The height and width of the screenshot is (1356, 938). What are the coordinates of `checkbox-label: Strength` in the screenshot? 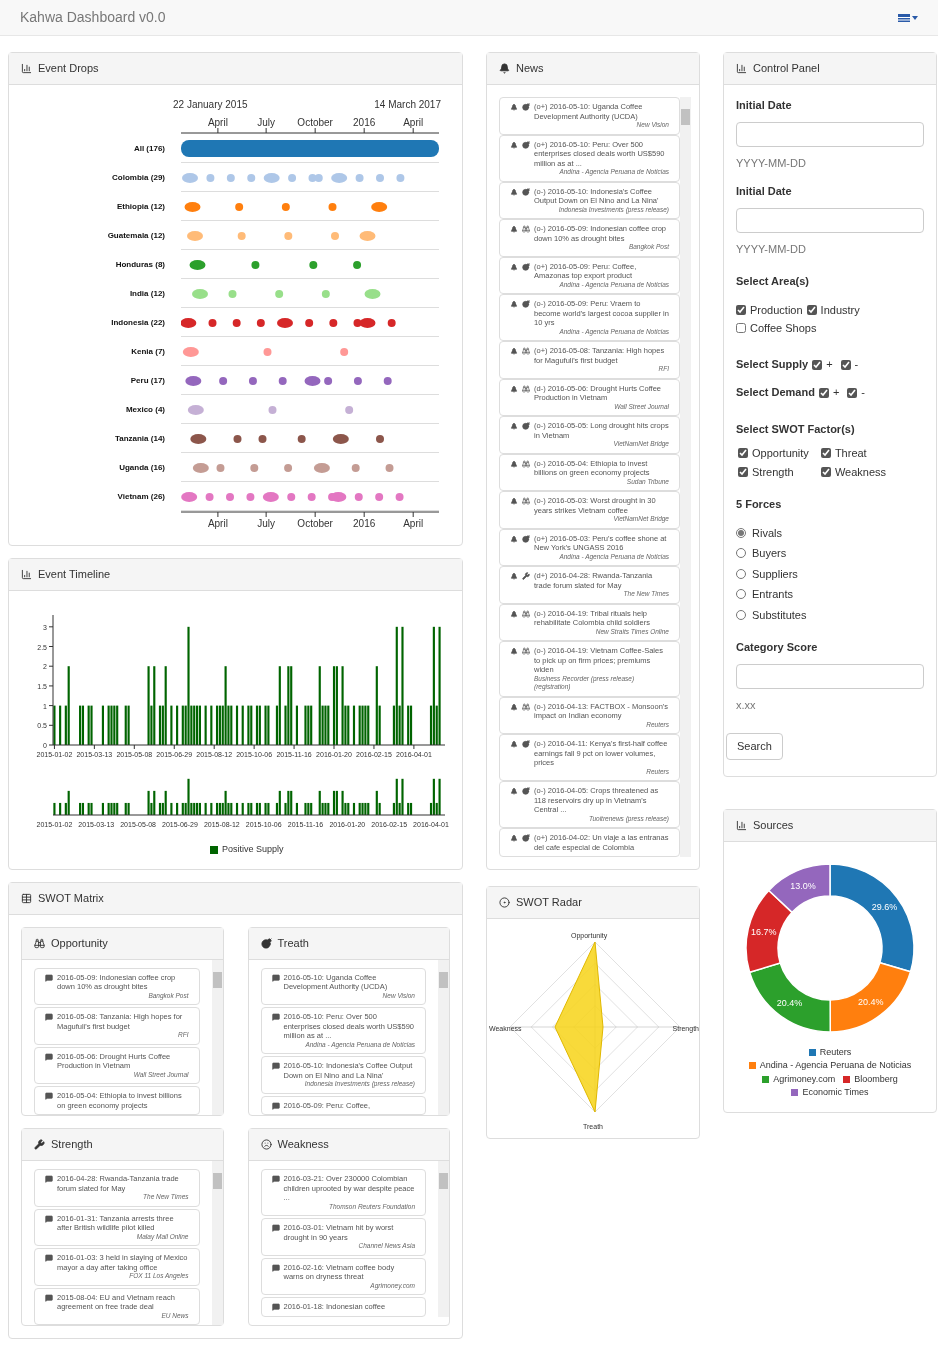 It's located at (773, 472).